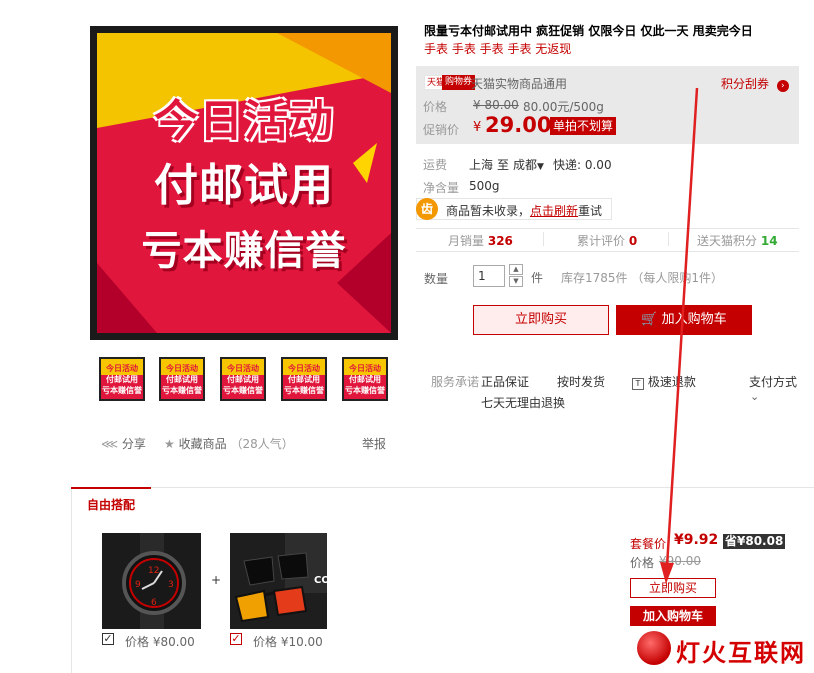 This screenshot has height=673, width=814. I want to click on share-icon: ⋘, so click(110, 444).